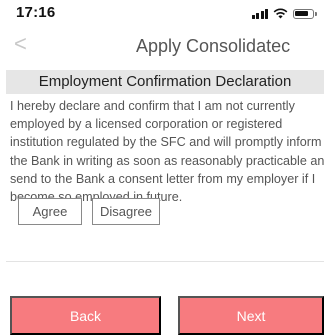 This screenshot has height=335, width=324. Describe the element at coordinates (50, 211) in the screenshot. I see `agree-button: Agree` at that location.